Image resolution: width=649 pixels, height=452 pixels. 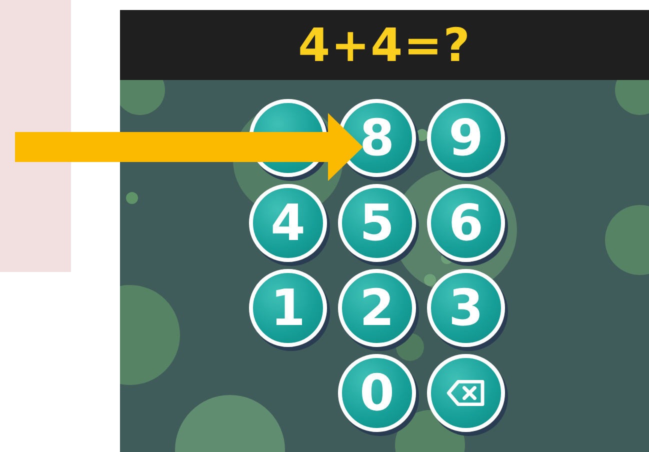 I want to click on backspace-icon, so click(x=466, y=393).